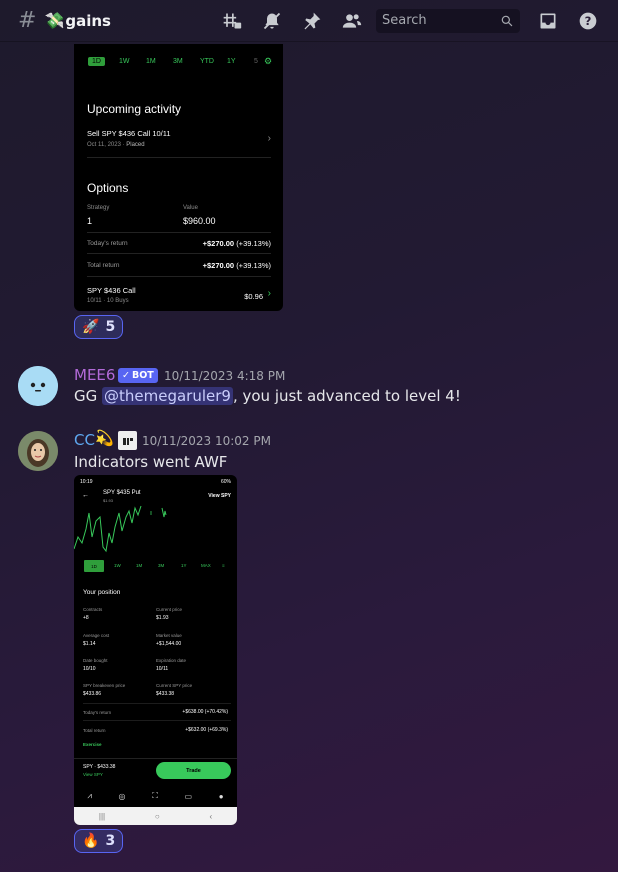 This screenshot has width=618, height=872. What do you see at coordinates (135, 145) in the screenshot?
I see `upcoming-status: Placed` at bounding box center [135, 145].